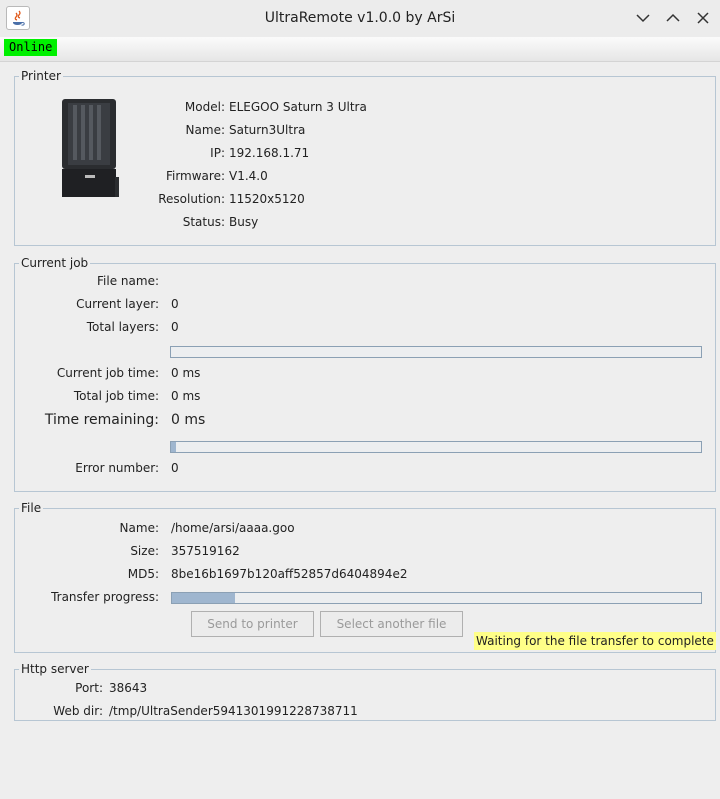  What do you see at coordinates (101, 420) in the screenshot?
I see `time-remaining-label: Time remaining:` at bounding box center [101, 420].